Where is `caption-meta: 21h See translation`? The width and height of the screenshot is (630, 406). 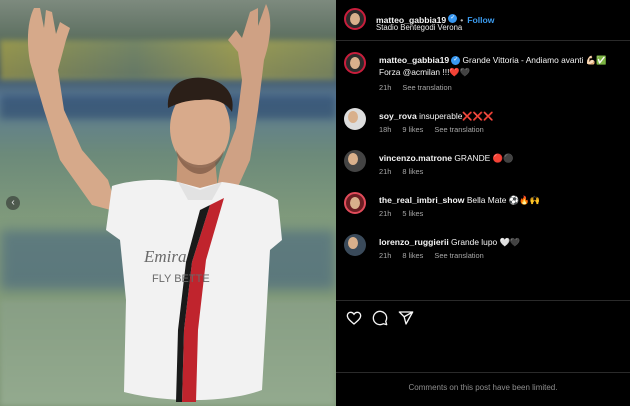 caption-meta: 21h See translation is located at coordinates (420, 87).